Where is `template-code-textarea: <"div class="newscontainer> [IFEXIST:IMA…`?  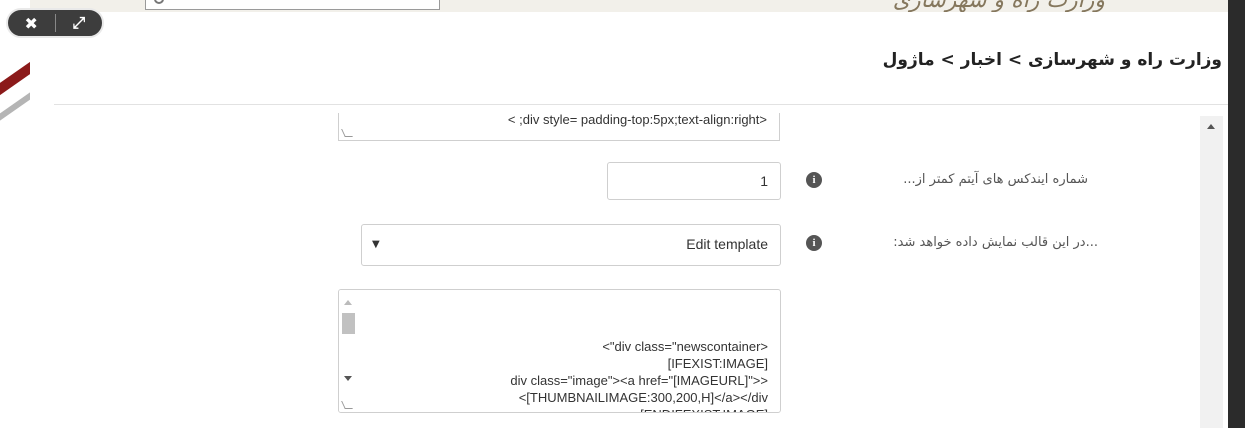 template-code-textarea: <"div class="newscontainer> [IFEXIST:IMA… is located at coordinates (559, 351).